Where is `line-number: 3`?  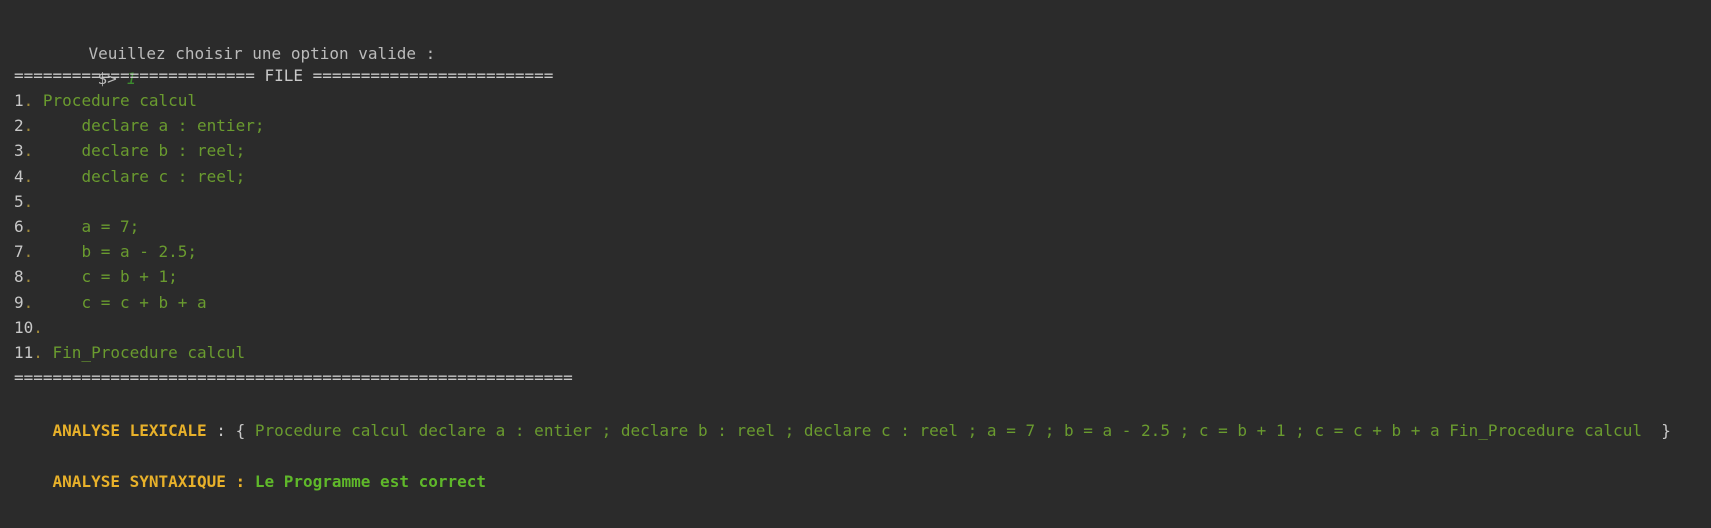
line-number: 3 is located at coordinates (19, 151).